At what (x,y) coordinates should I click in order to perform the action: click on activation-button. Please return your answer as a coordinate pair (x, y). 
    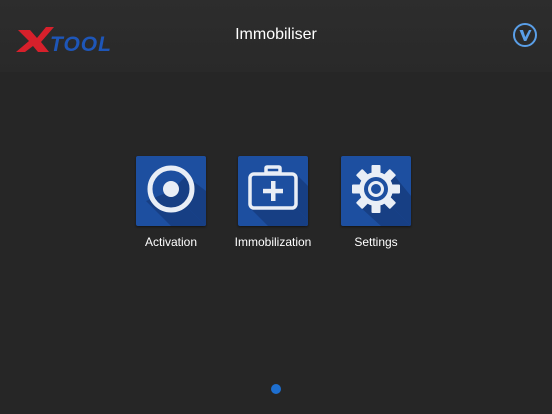
    Looking at the image, I should click on (171, 191).